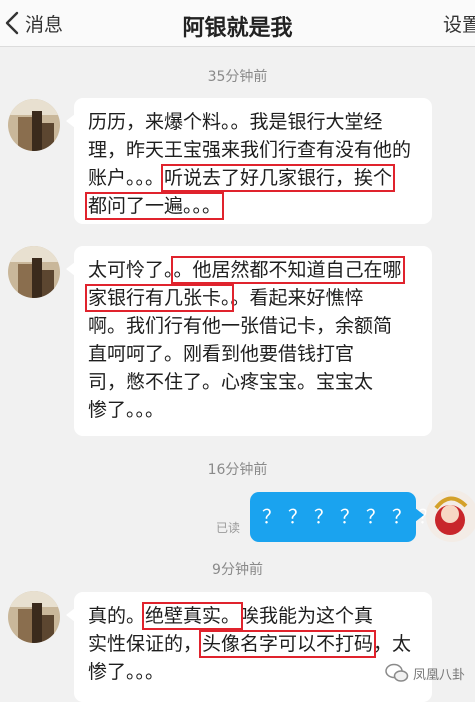 Image resolution: width=475 pixels, height=702 pixels. I want to click on message-line: 历历，来爆个料。。我是银行大堂经, so click(254, 122).